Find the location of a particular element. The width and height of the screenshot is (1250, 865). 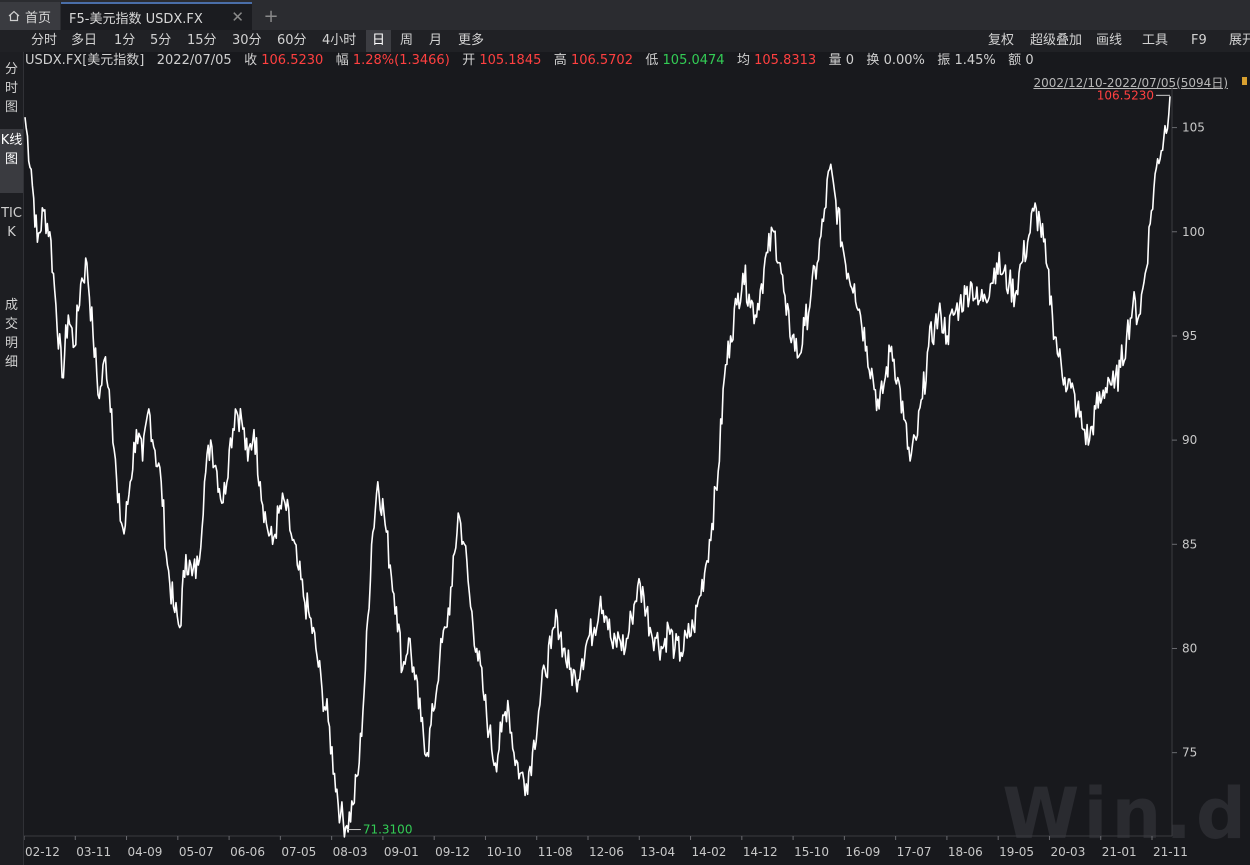

tab-bar: 首页 F5-美元指数 USDX.FX ✕ + is located at coordinates (625, 15).